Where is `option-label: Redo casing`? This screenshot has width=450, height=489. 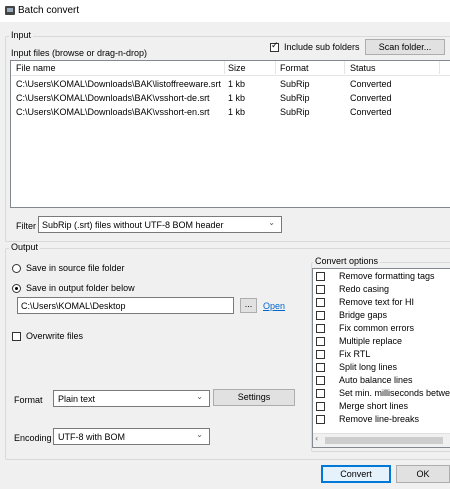
option-label: Redo casing is located at coordinates (364, 289).